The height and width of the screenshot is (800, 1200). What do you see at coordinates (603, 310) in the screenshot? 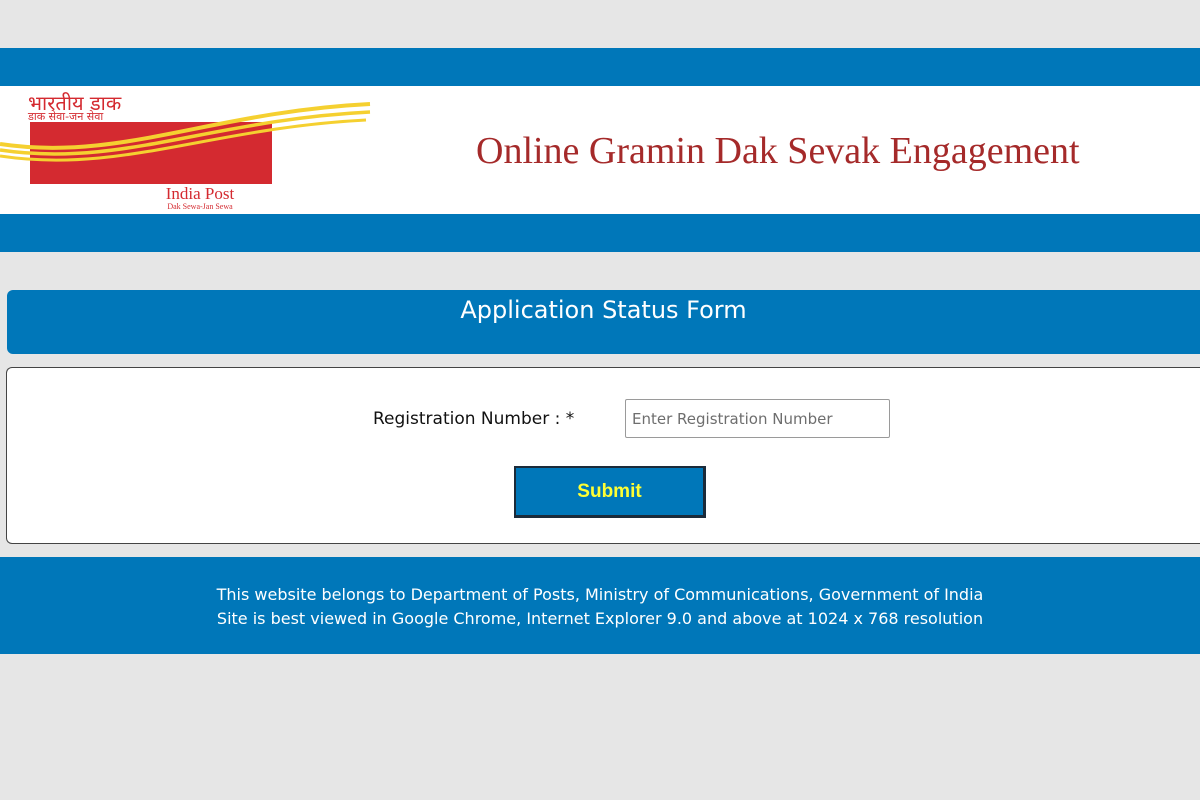
I see `form-title: Application Status Form` at bounding box center [603, 310].